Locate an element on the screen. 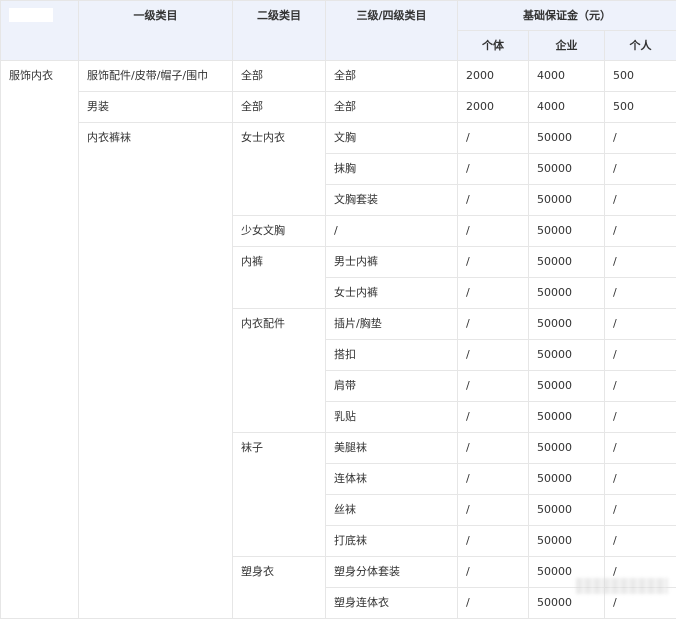 The image size is (676, 619). watermark is located at coordinates (622, 586).